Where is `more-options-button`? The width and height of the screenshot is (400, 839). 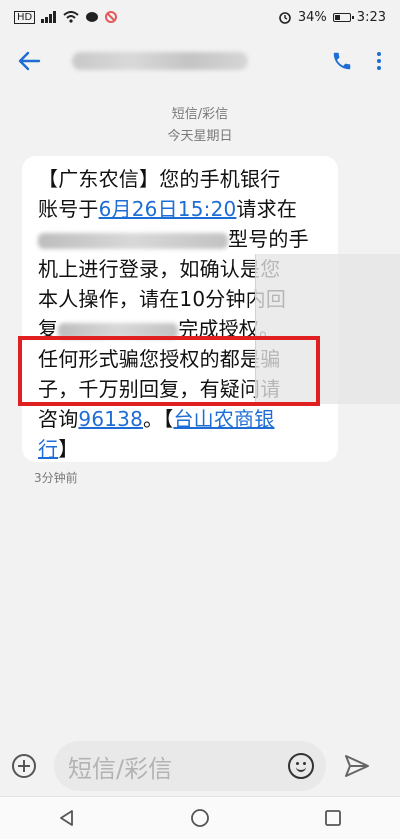
more-options-button is located at coordinates (379, 61).